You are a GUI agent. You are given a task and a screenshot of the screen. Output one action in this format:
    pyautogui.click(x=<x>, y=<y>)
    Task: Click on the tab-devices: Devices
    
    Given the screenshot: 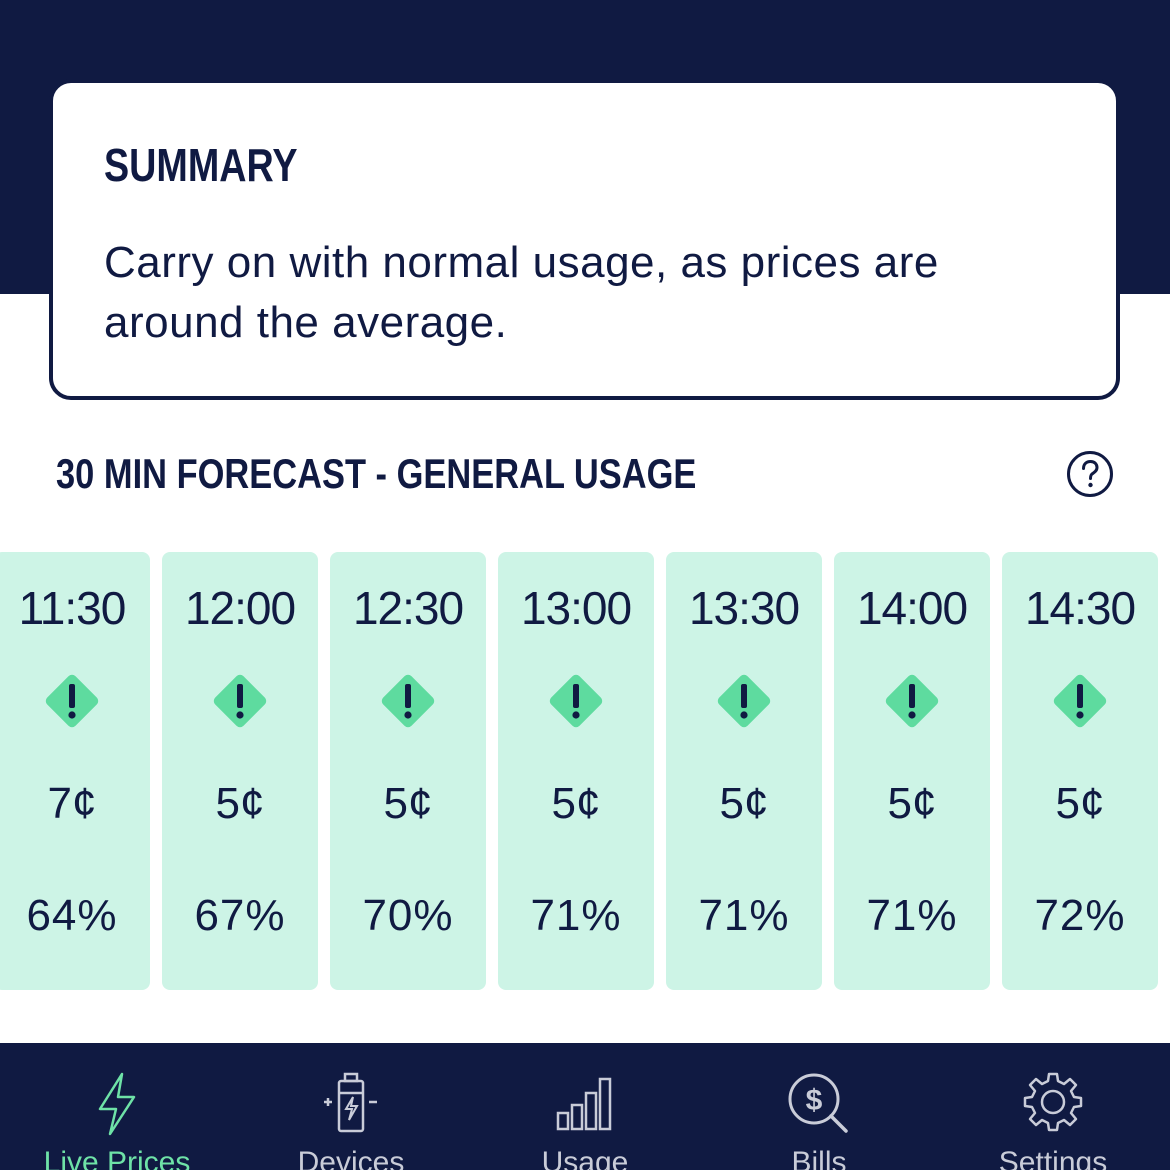 What is the action you would take?
    pyautogui.click(x=351, y=1106)
    